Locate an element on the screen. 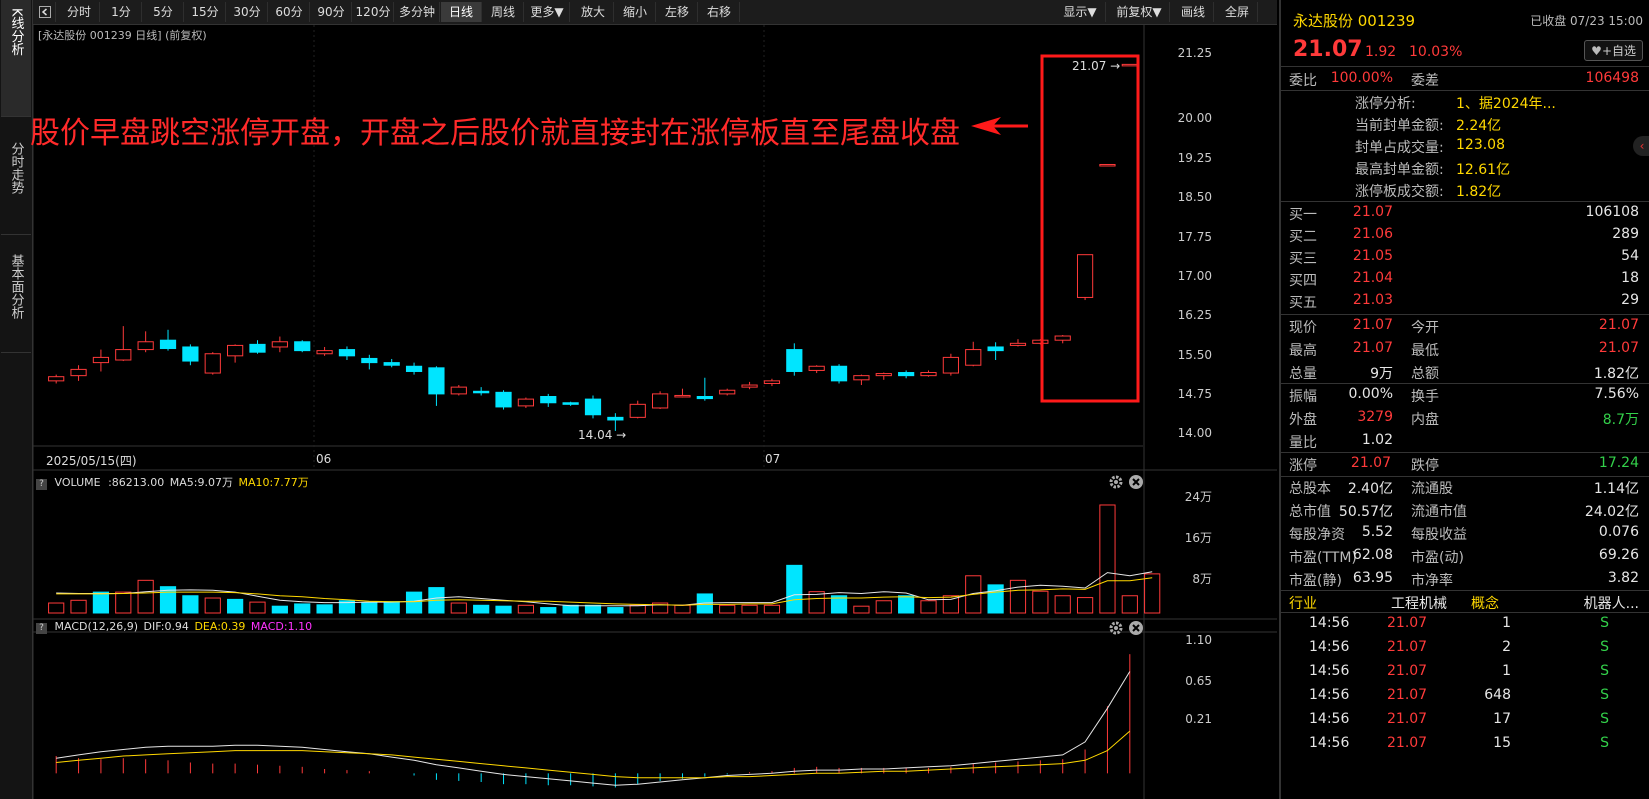 The width and height of the screenshot is (1649, 799). move-right-button: 右移 is located at coordinates (719, 12).